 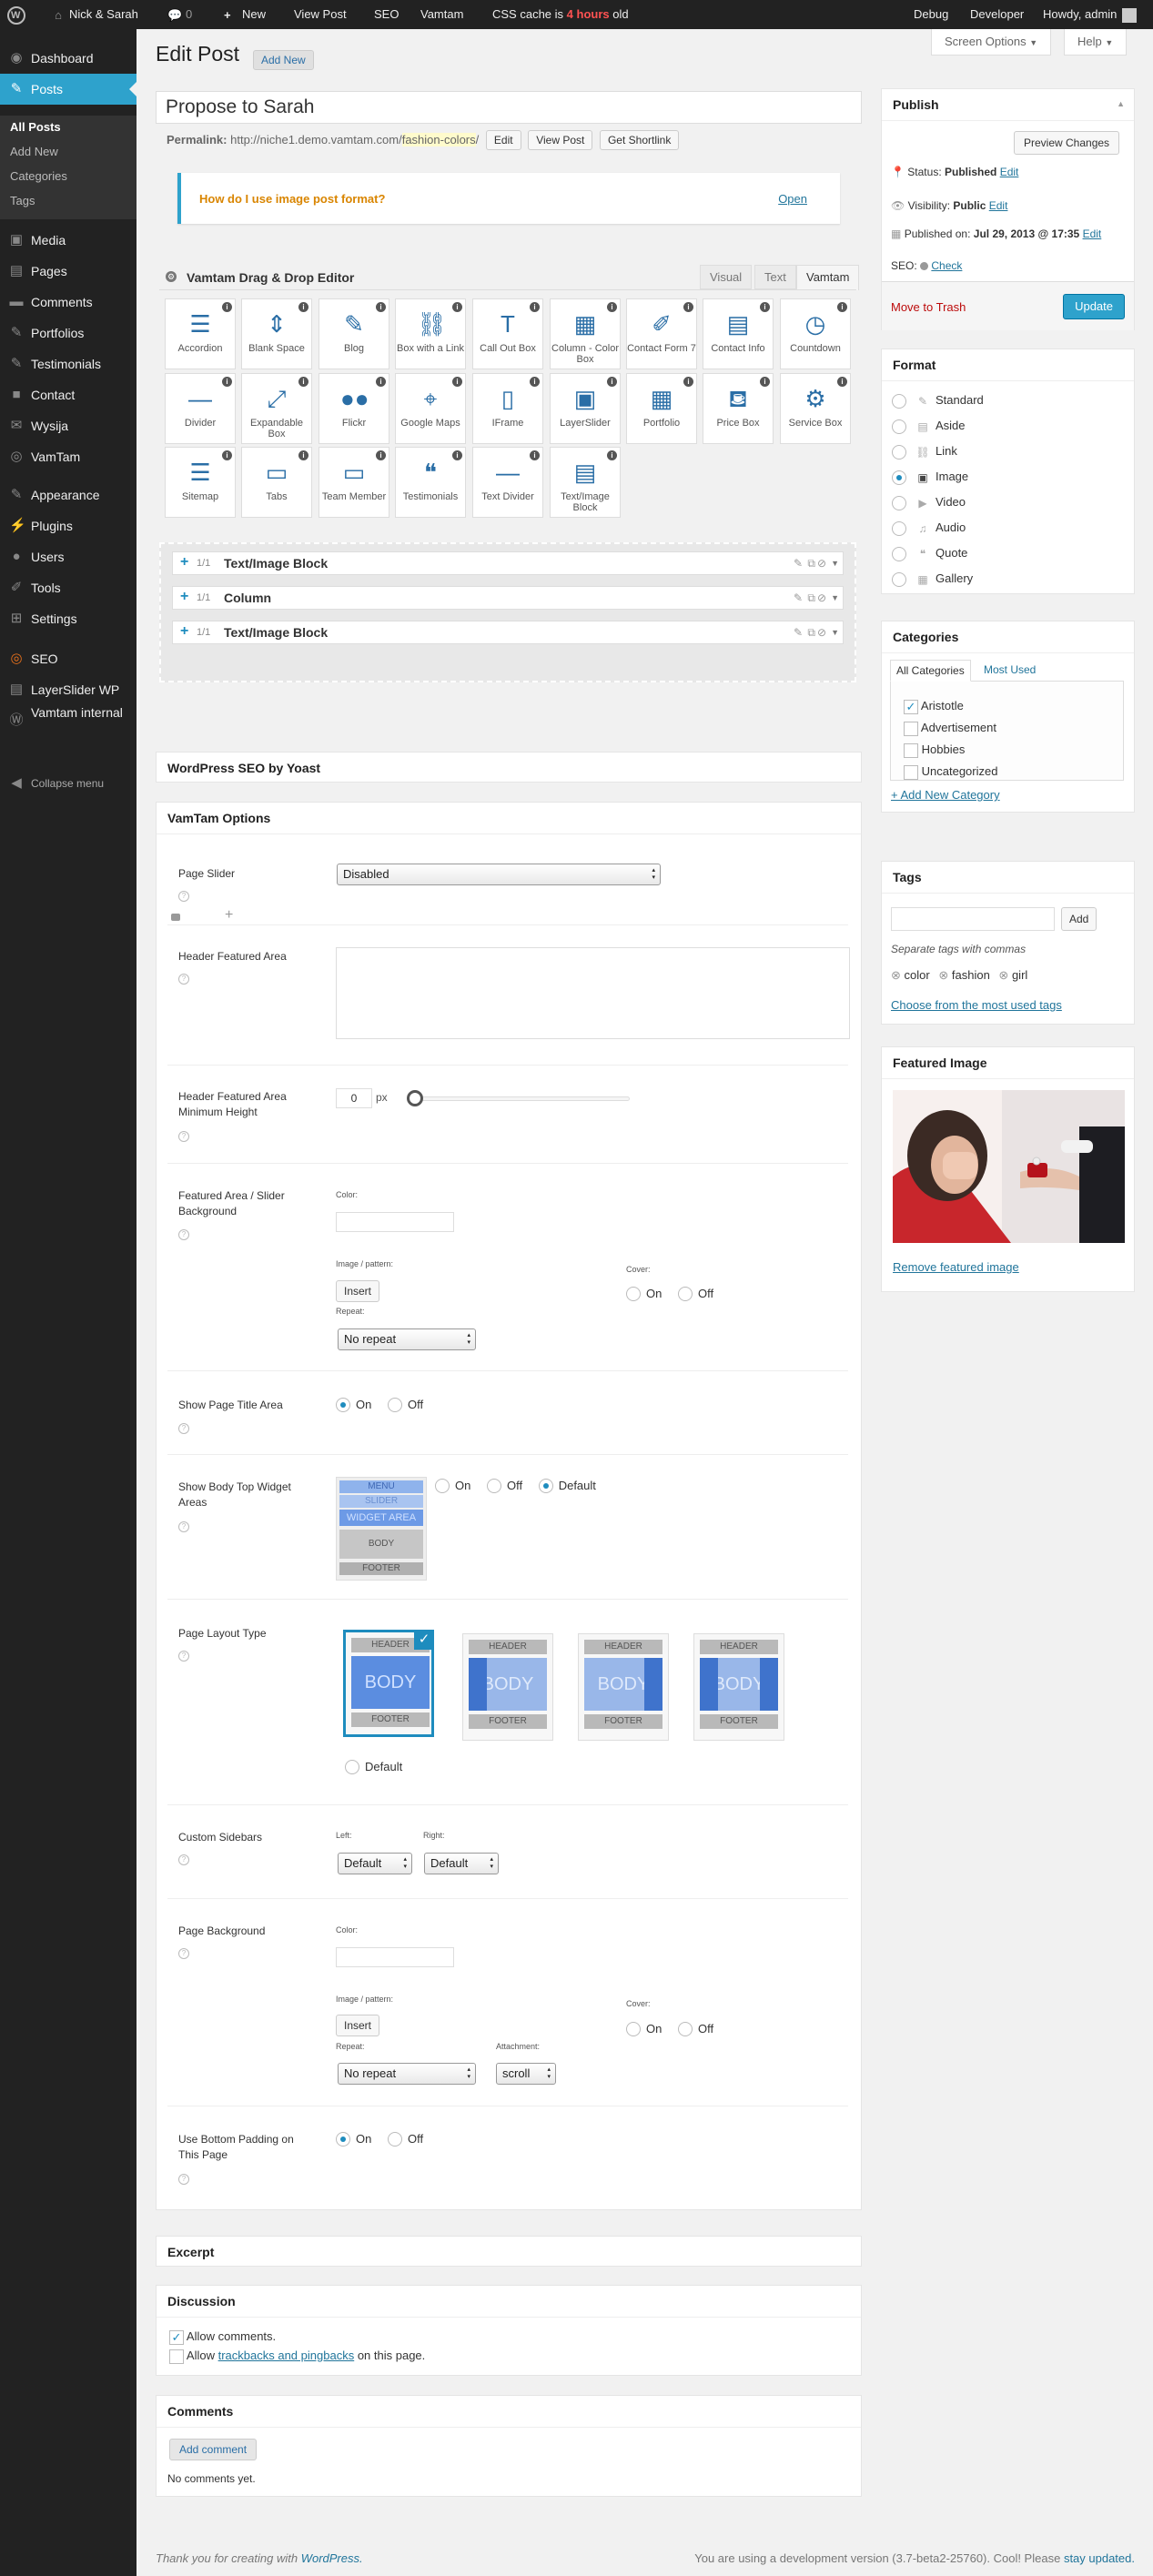 What do you see at coordinates (69, 783) in the screenshot?
I see `sidebar-item-collapse-menu: ◀ Collapse menu` at bounding box center [69, 783].